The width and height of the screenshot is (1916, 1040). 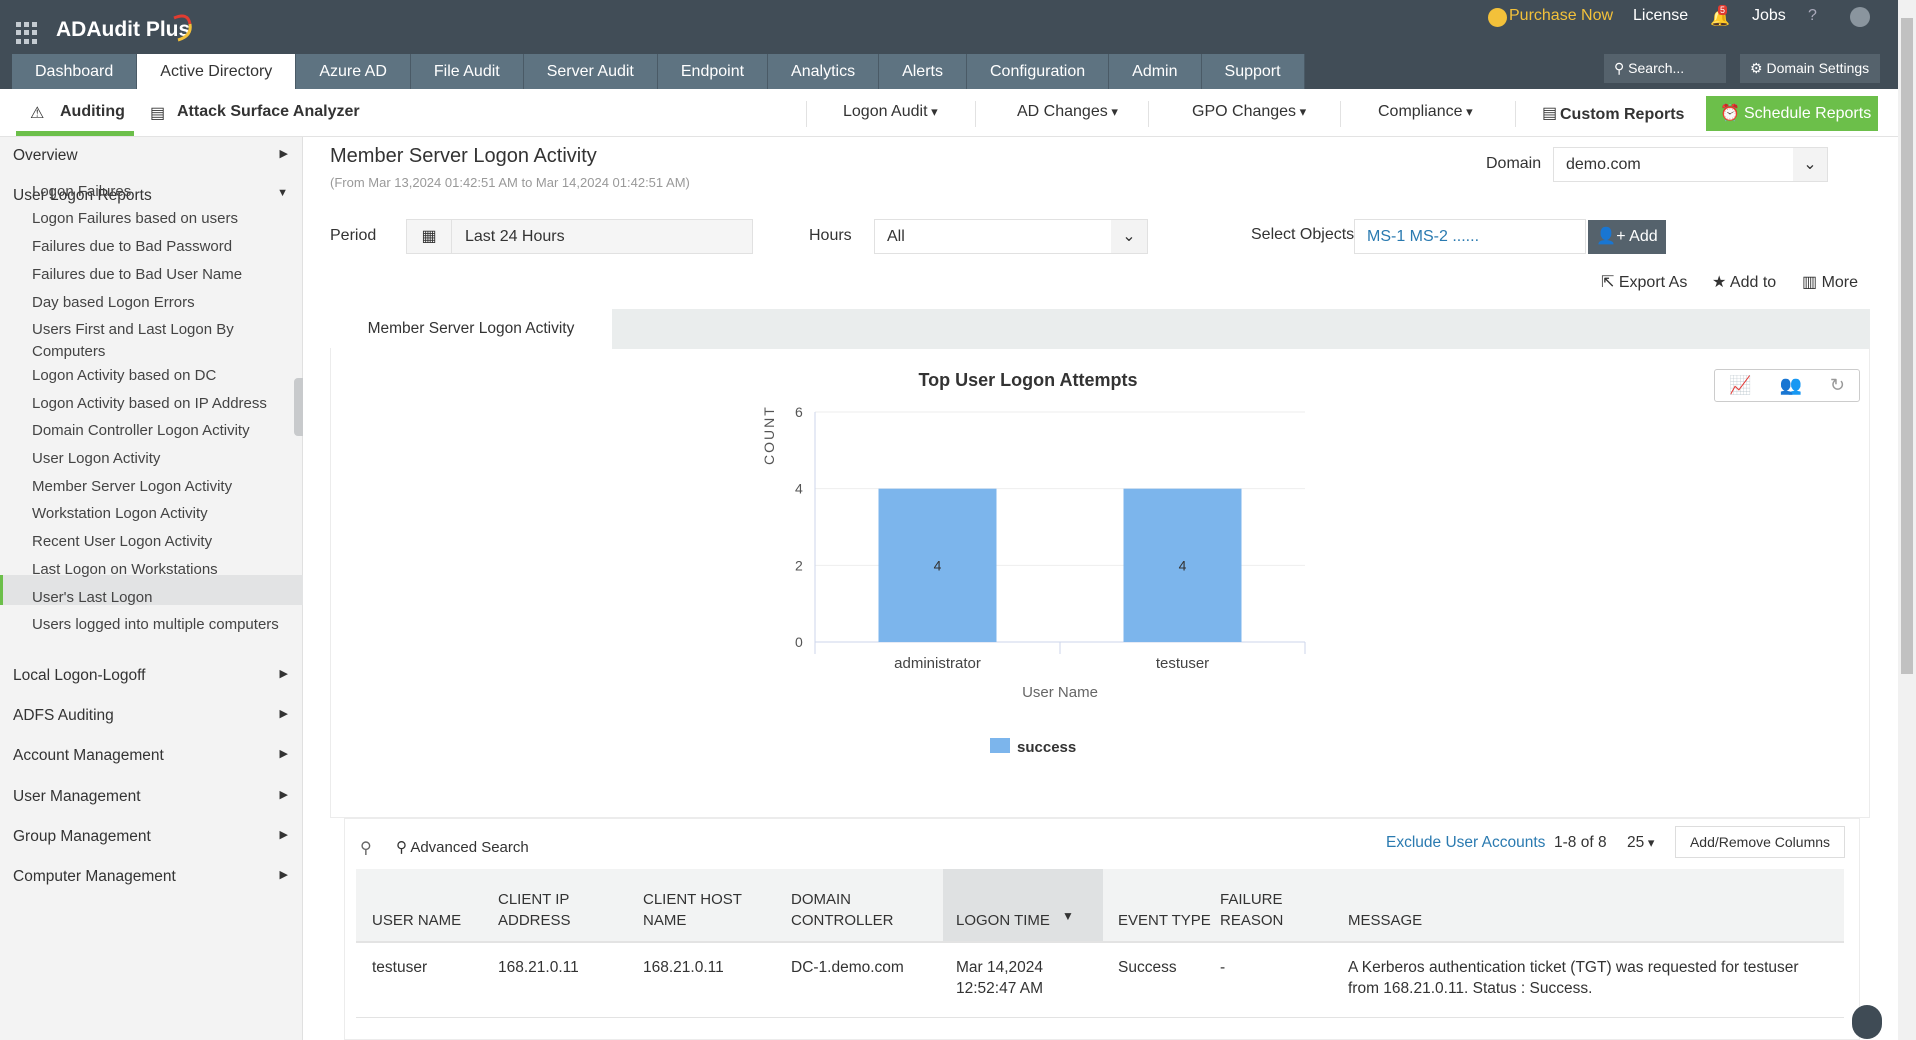 I want to click on sidebar-section: Computer Management ▶, so click(x=150, y=877).